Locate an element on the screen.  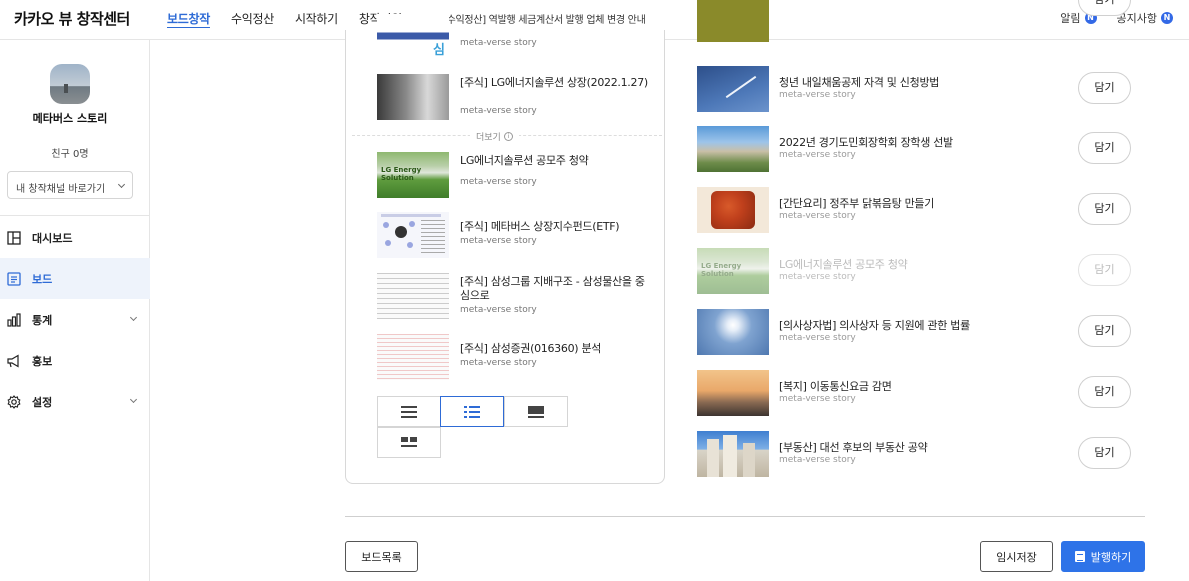
thumb-list-layout-button is located at coordinates (472, 411).